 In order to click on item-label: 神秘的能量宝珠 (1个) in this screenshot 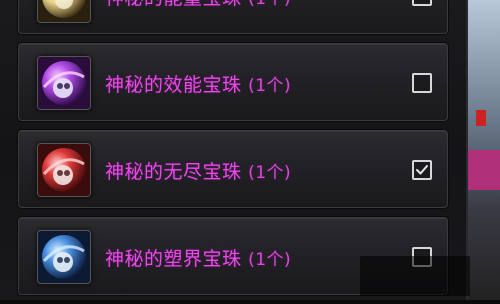, I will do `click(198, 5)`.